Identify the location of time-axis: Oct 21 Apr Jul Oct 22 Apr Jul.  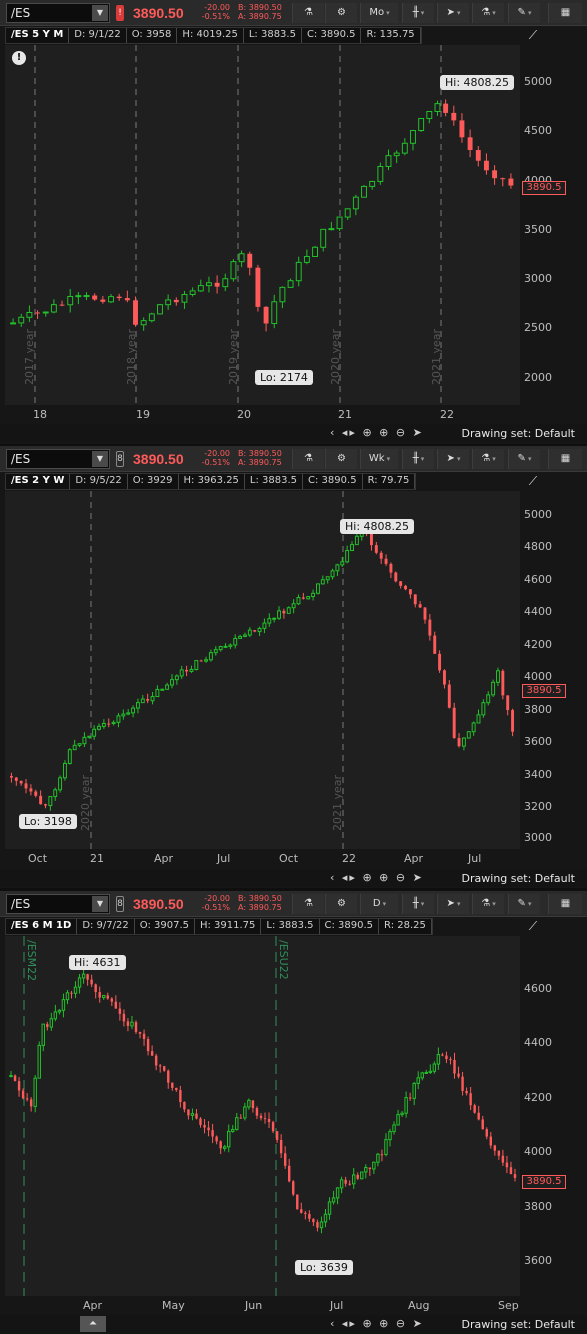
(262, 859).